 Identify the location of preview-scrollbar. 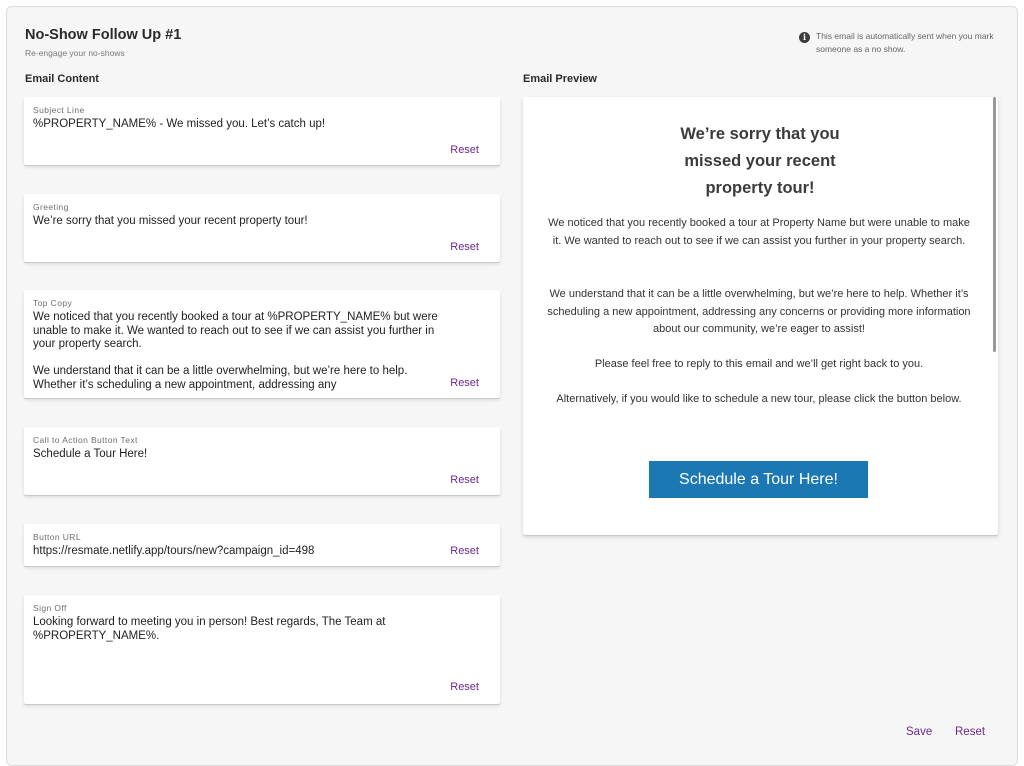
(994, 224).